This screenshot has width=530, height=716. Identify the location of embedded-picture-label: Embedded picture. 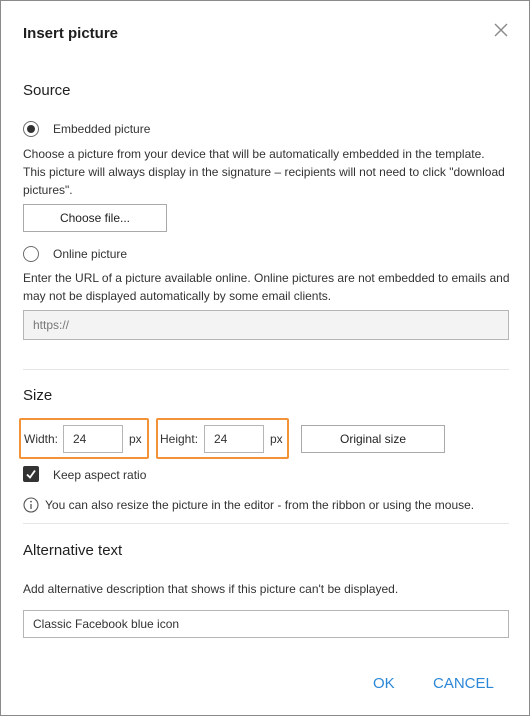
(102, 129).